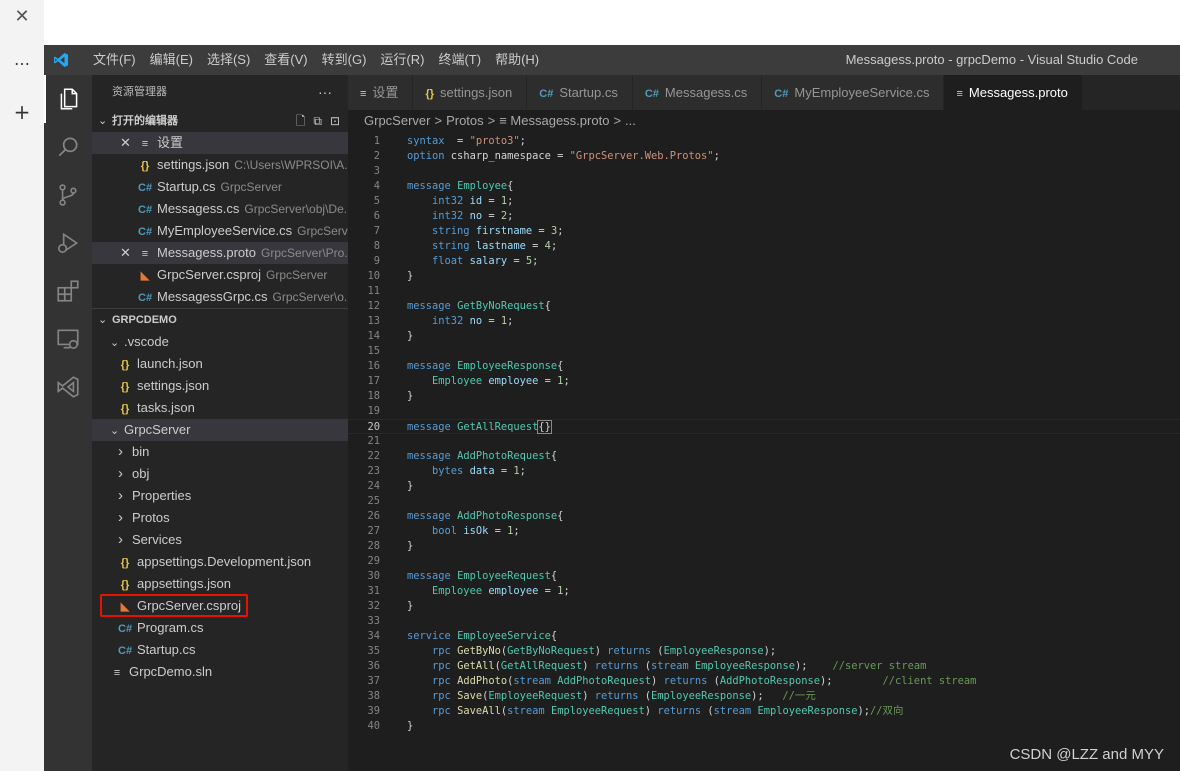 This screenshot has width=1180, height=771. Describe the element at coordinates (482, 456) in the screenshot. I see `code-text: message AddPhotoRequest{` at that location.